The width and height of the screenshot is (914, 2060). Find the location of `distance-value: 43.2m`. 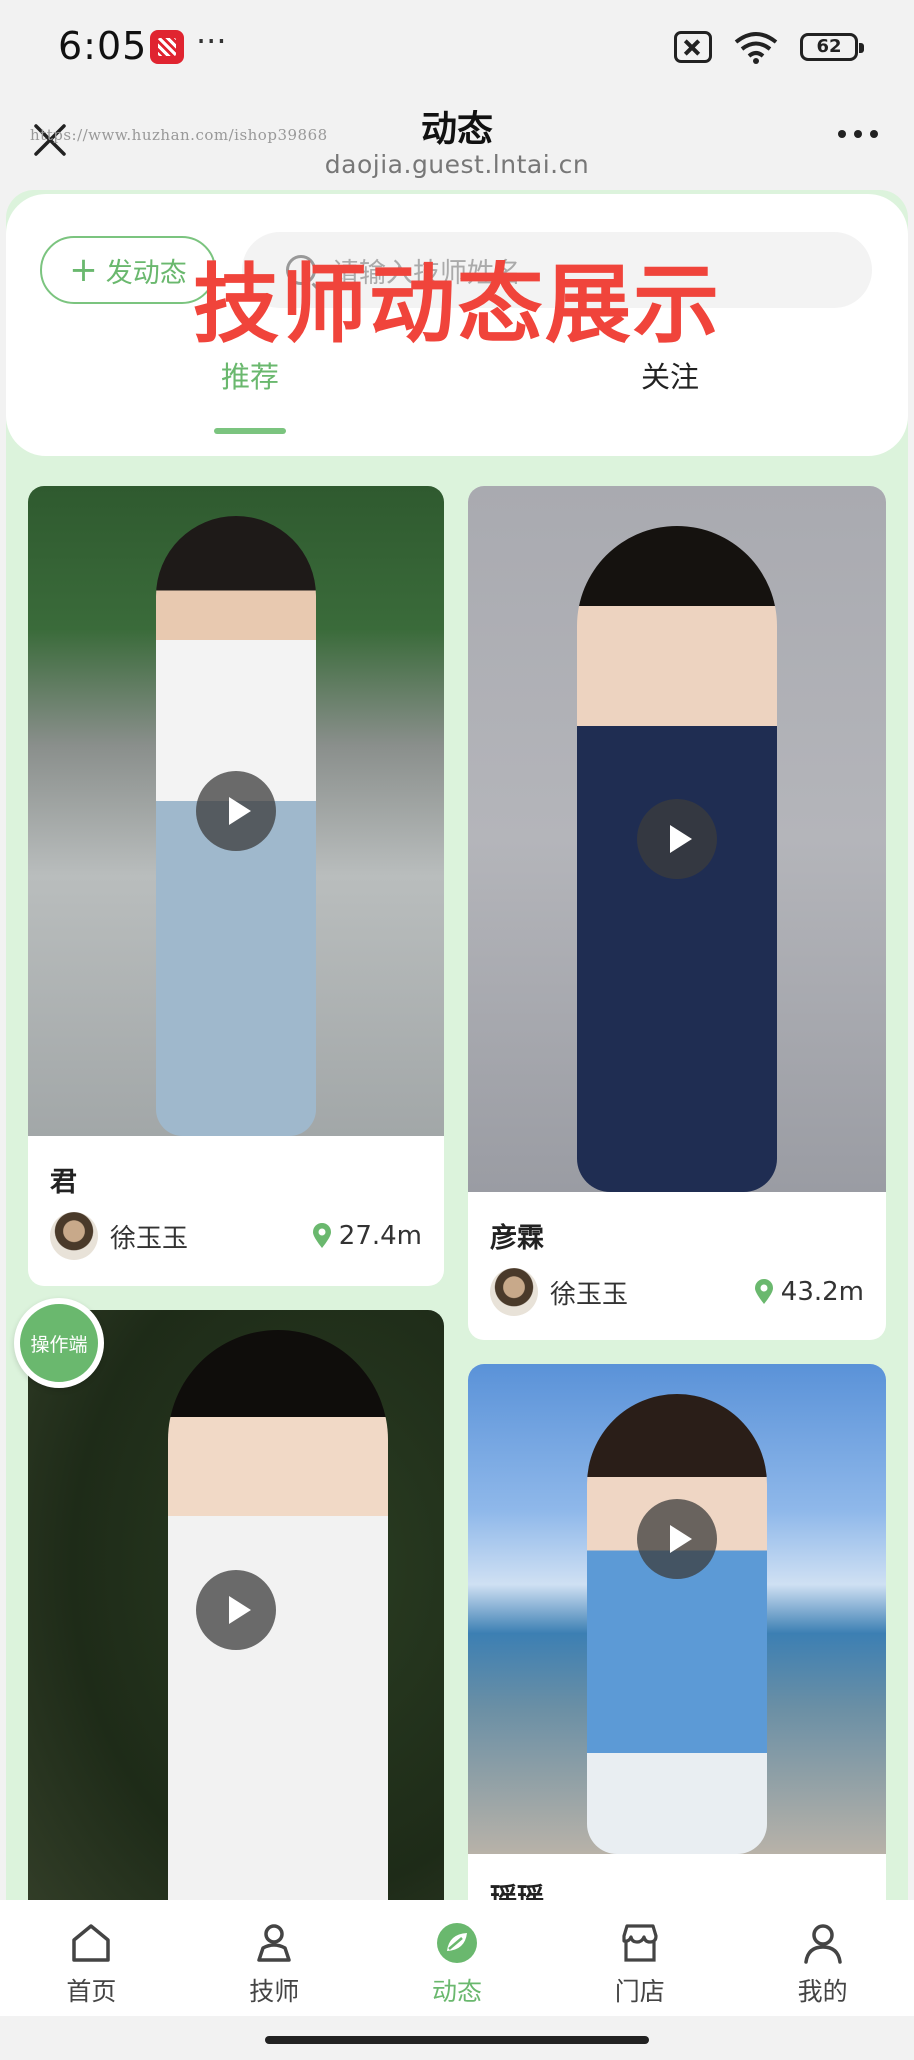

distance-value: 43.2m is located at coordinates (822, 1292).